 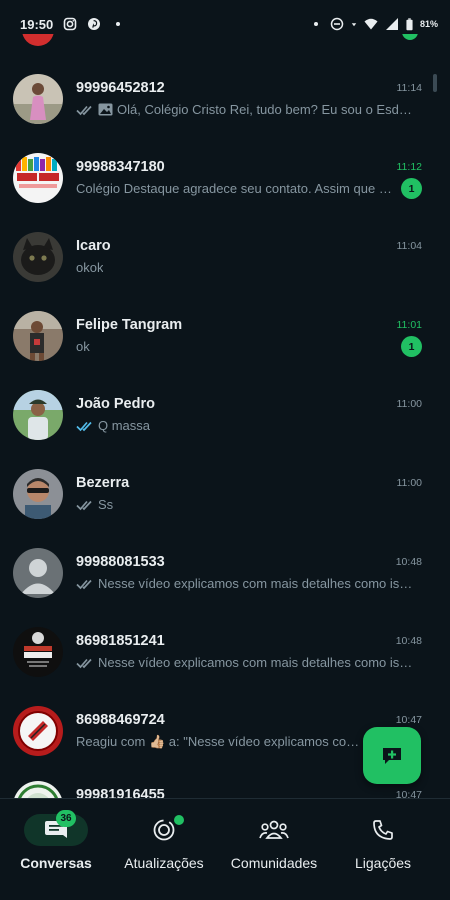 I want to click on chat-preview-text: Q massa, so click(x=124, y=425).